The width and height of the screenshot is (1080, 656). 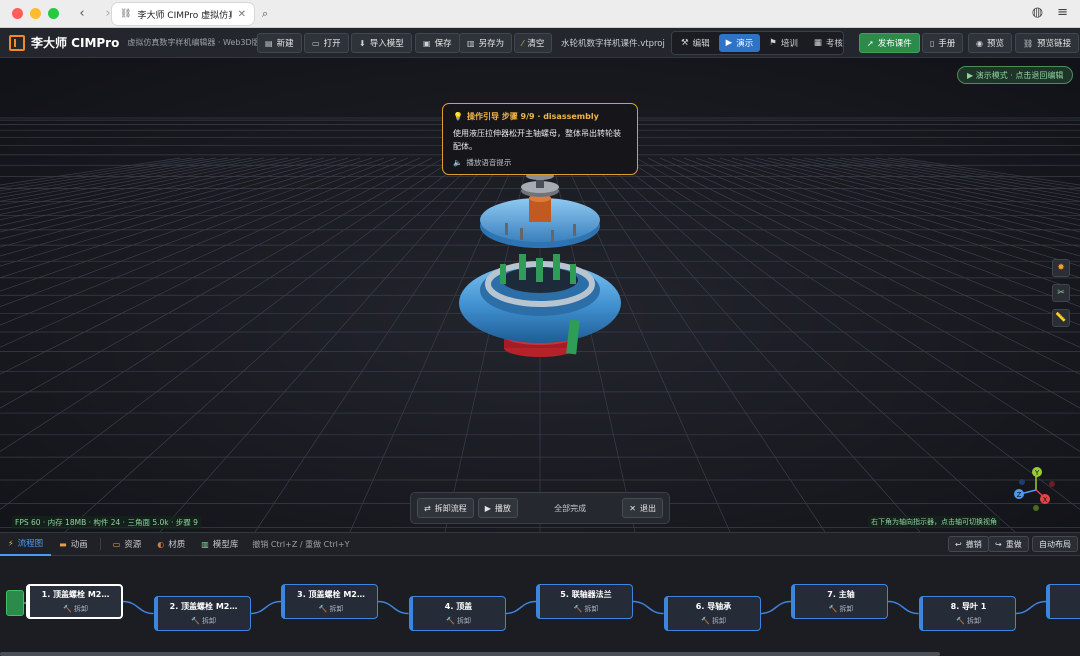 I want to click on menu-icon: ≡, so click(x=1062, y=12).